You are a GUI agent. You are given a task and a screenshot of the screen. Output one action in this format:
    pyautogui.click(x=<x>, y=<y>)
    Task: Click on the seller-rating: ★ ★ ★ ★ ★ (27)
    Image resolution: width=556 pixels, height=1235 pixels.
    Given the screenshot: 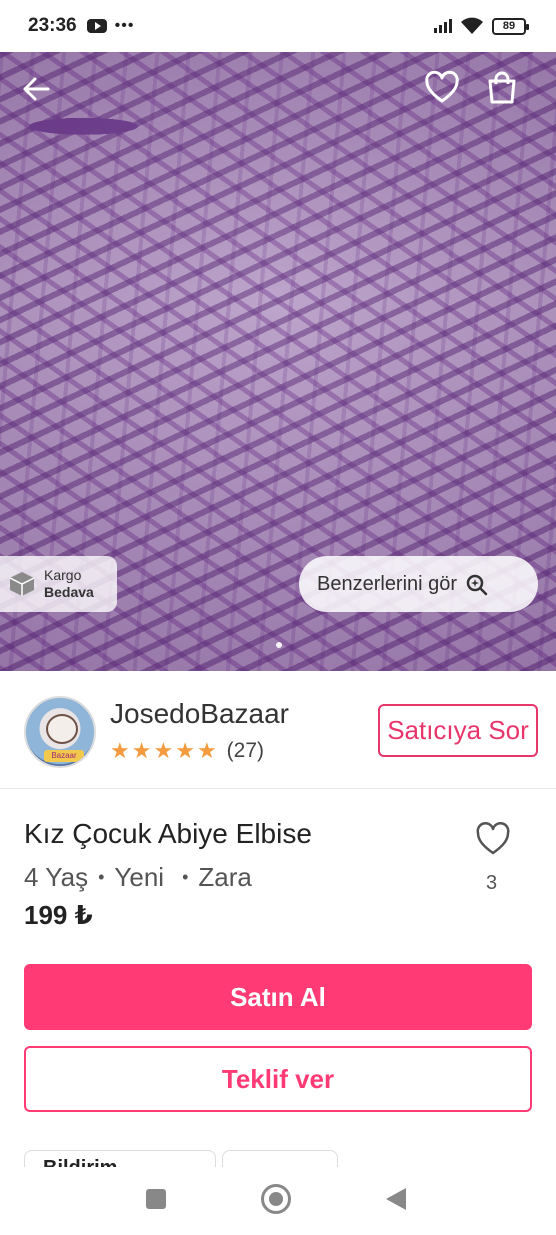 What is the action you would take?
    pyautogui.click(x=210, y=750)
    